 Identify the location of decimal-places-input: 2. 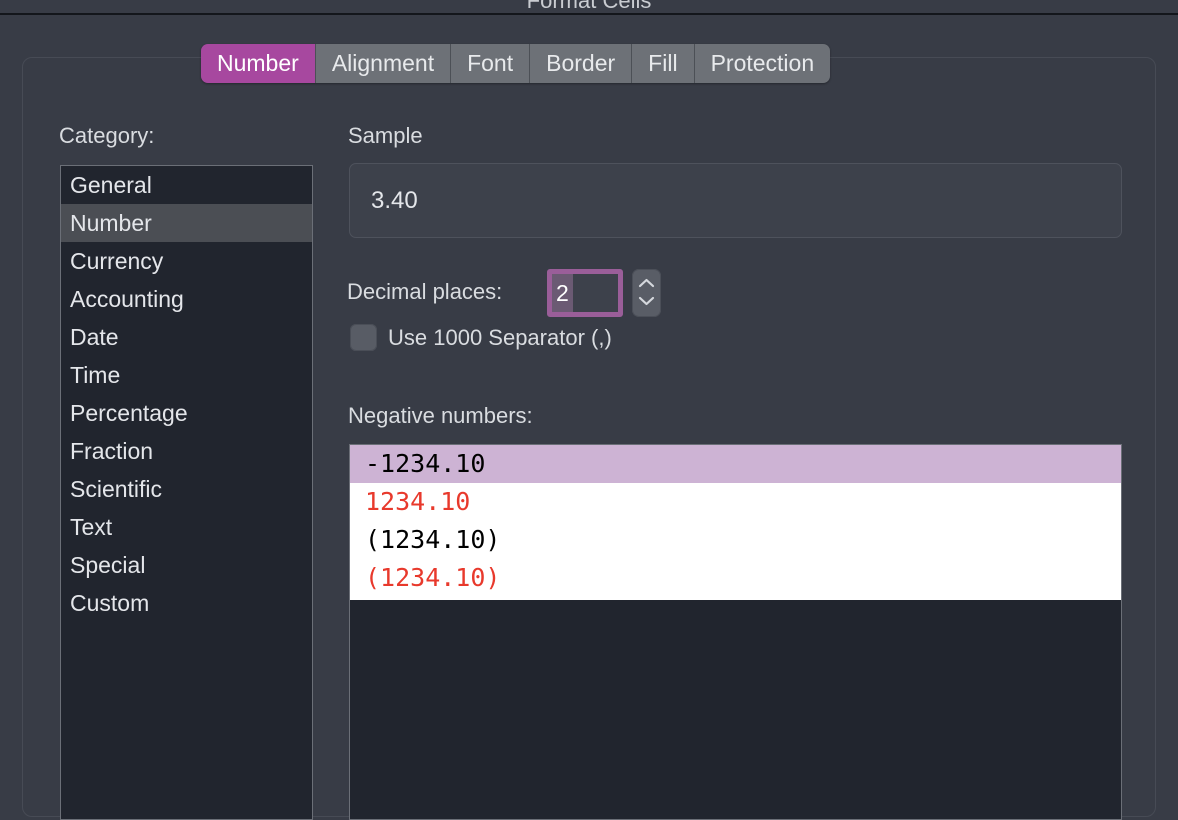
(585, 293).